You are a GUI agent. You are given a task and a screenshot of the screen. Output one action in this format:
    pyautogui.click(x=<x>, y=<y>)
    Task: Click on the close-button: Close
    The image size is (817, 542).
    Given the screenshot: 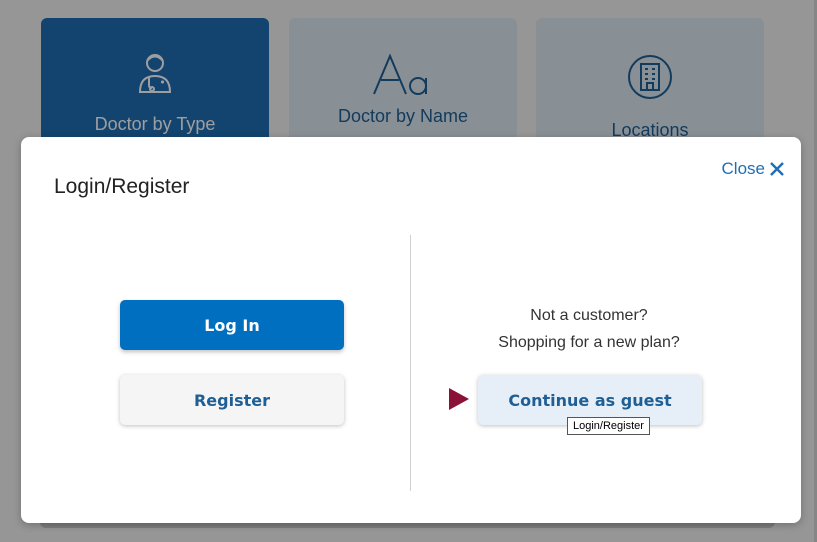 What is the action you would take?
    pyautogui.click(x=753, y=169)
    